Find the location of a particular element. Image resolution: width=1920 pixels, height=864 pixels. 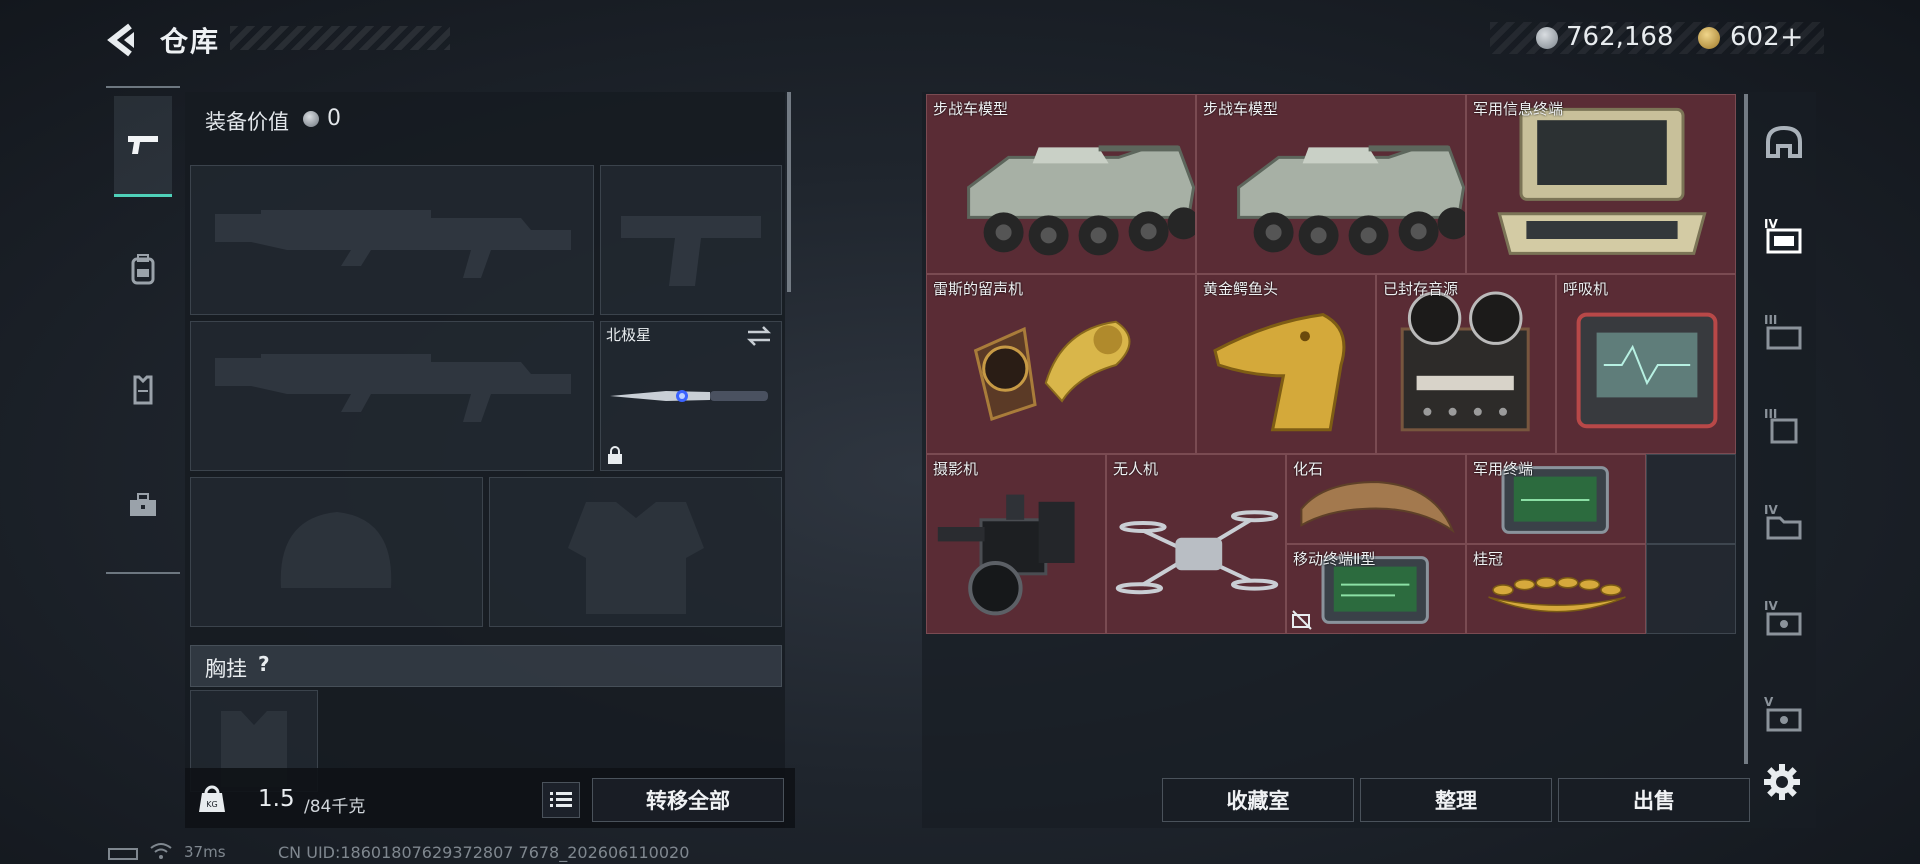

ifv-model-icon is located at coordinates (1351, 200).